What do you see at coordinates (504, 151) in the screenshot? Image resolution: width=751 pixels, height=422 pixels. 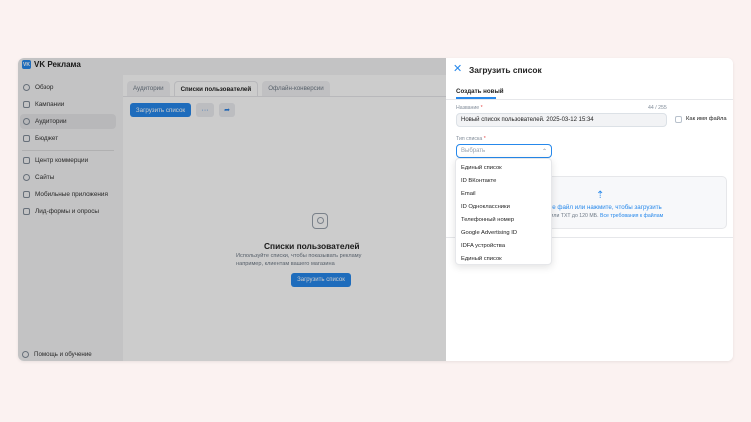 I see `list-type-select: Выбрать ⌃` at bounding box center [504, 151].